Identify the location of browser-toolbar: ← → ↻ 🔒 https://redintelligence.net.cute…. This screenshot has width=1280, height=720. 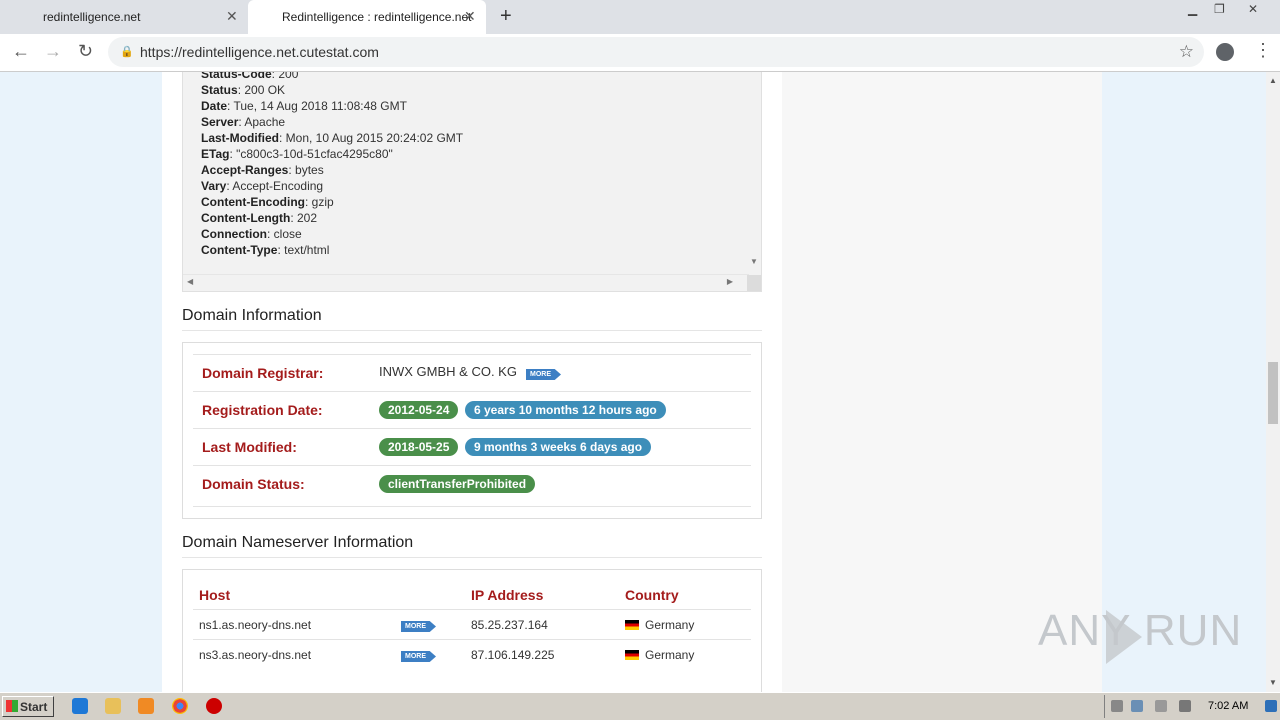
(640, 53).